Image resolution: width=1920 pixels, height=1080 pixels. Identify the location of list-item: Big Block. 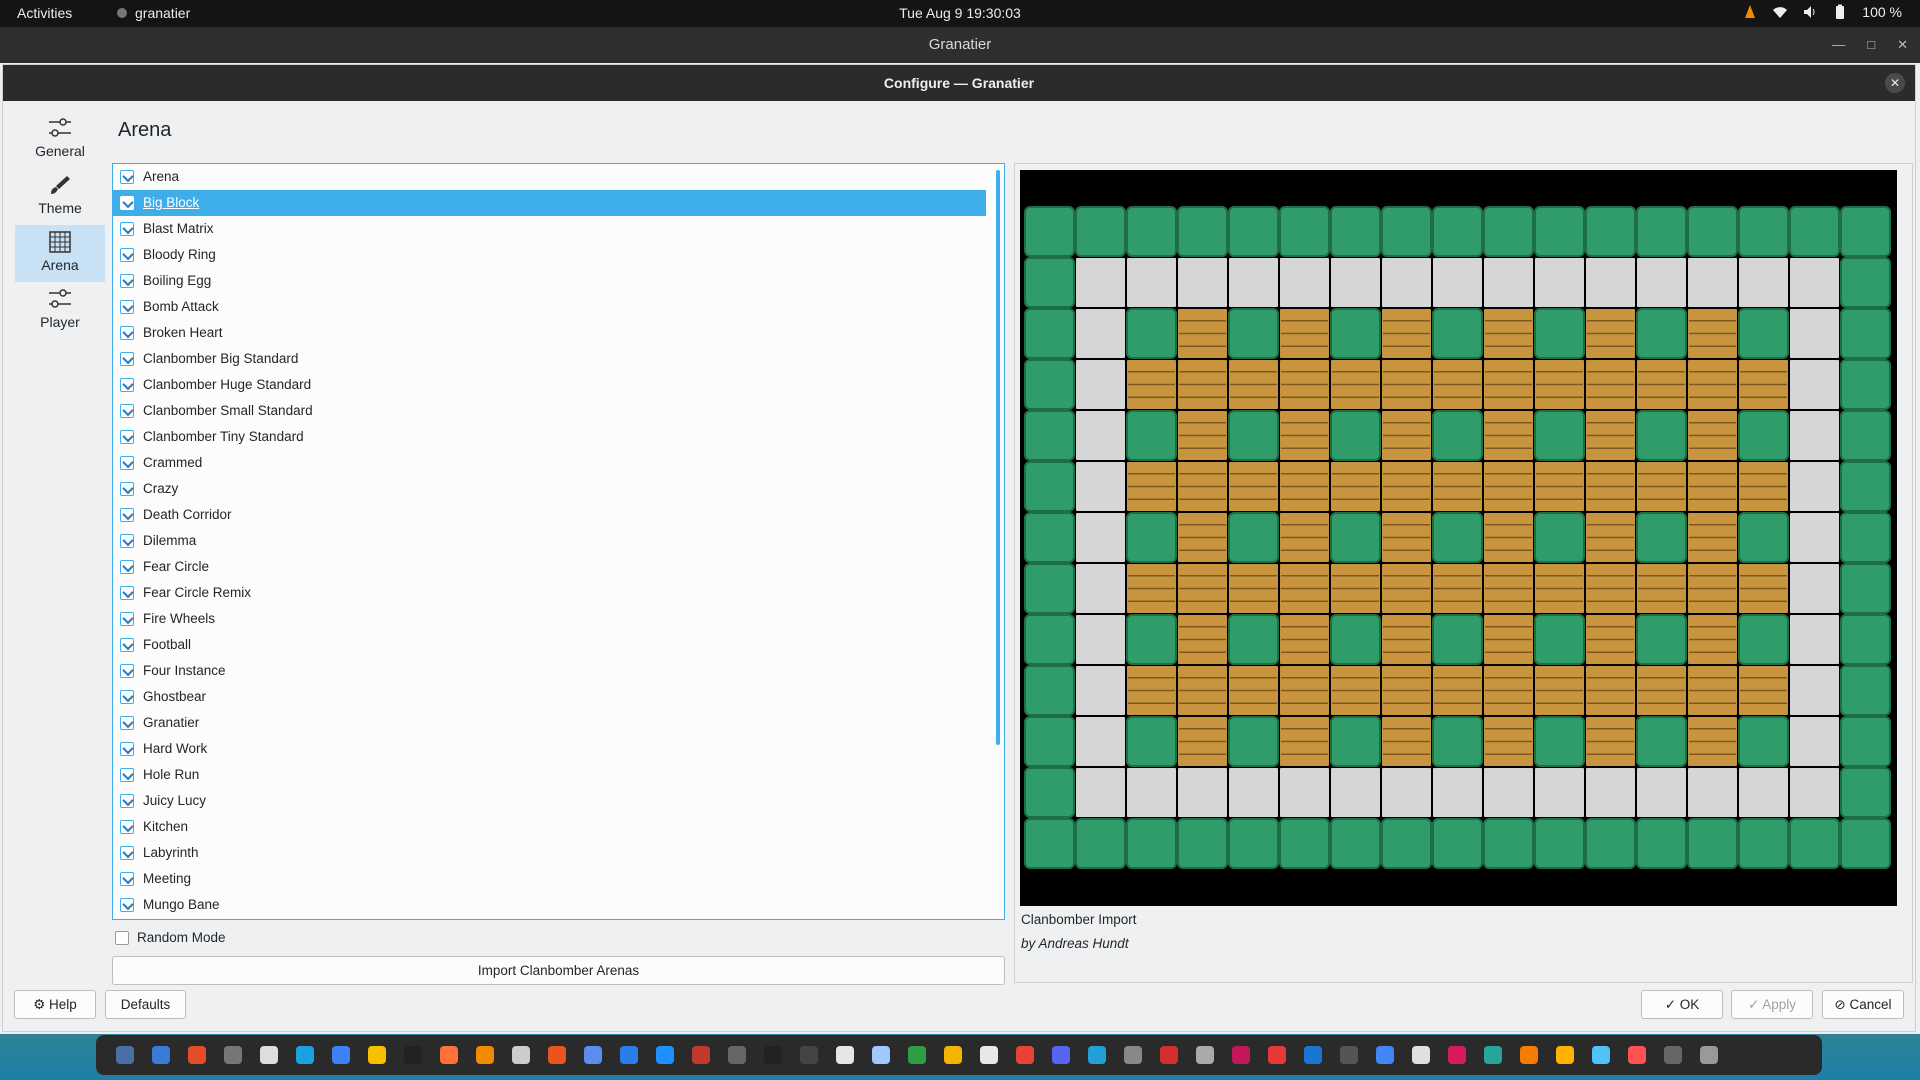
(549, 203).